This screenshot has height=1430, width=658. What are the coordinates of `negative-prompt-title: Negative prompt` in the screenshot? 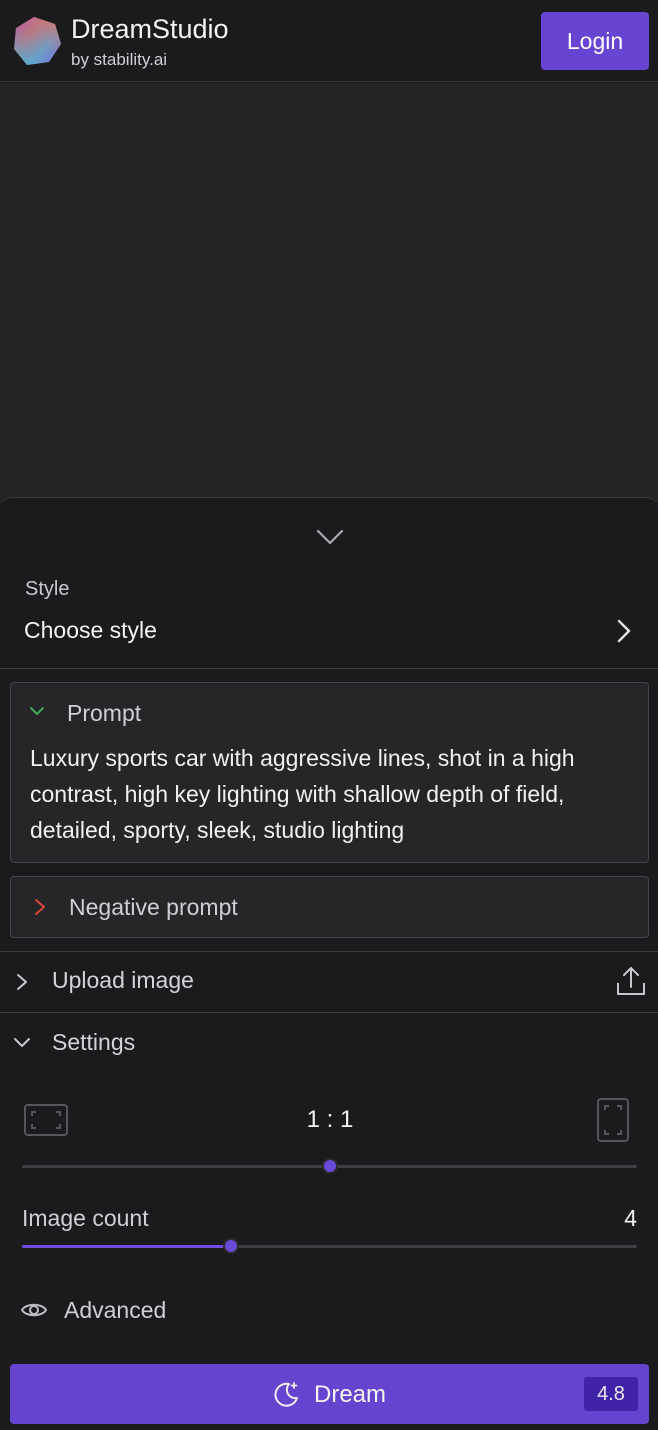 It's located at (153, 907).